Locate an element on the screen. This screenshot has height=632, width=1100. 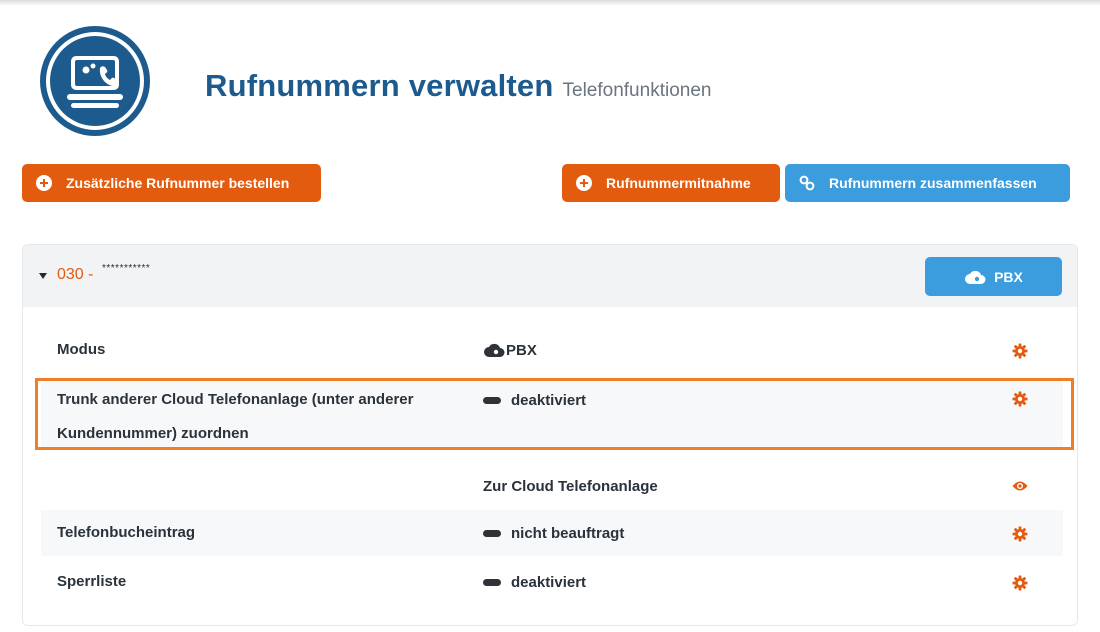
merge-numbers-button: Rufnummern zusammenfassen is located at coordinates (927, 183).